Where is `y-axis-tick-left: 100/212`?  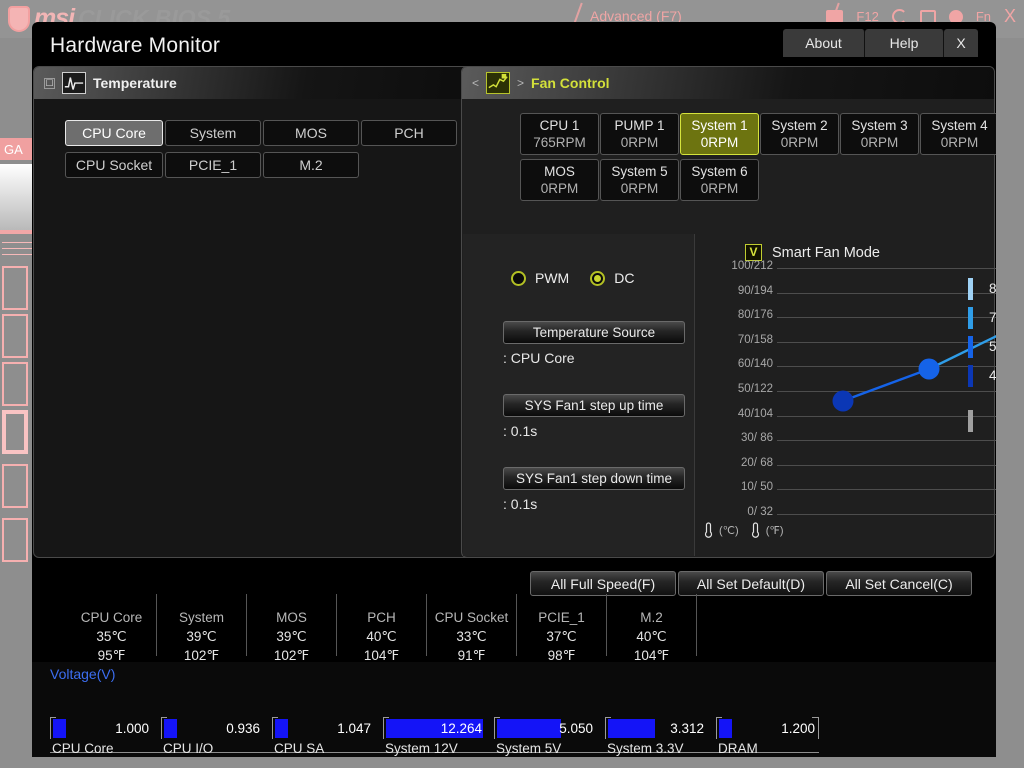
y-axis-tick-left: 100/212 is located at coordinates (752, 266).